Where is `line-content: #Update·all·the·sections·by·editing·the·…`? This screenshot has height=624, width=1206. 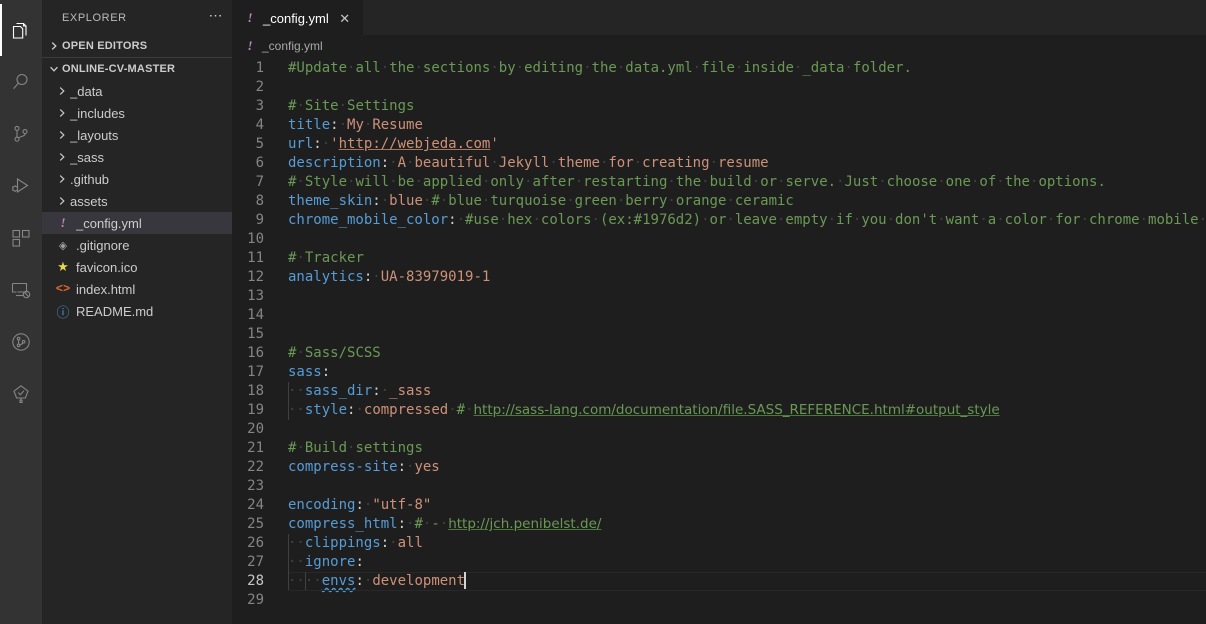 line-content: #Update·all·the·sections·by·editing·the·… is located at coordinates (600, 68).